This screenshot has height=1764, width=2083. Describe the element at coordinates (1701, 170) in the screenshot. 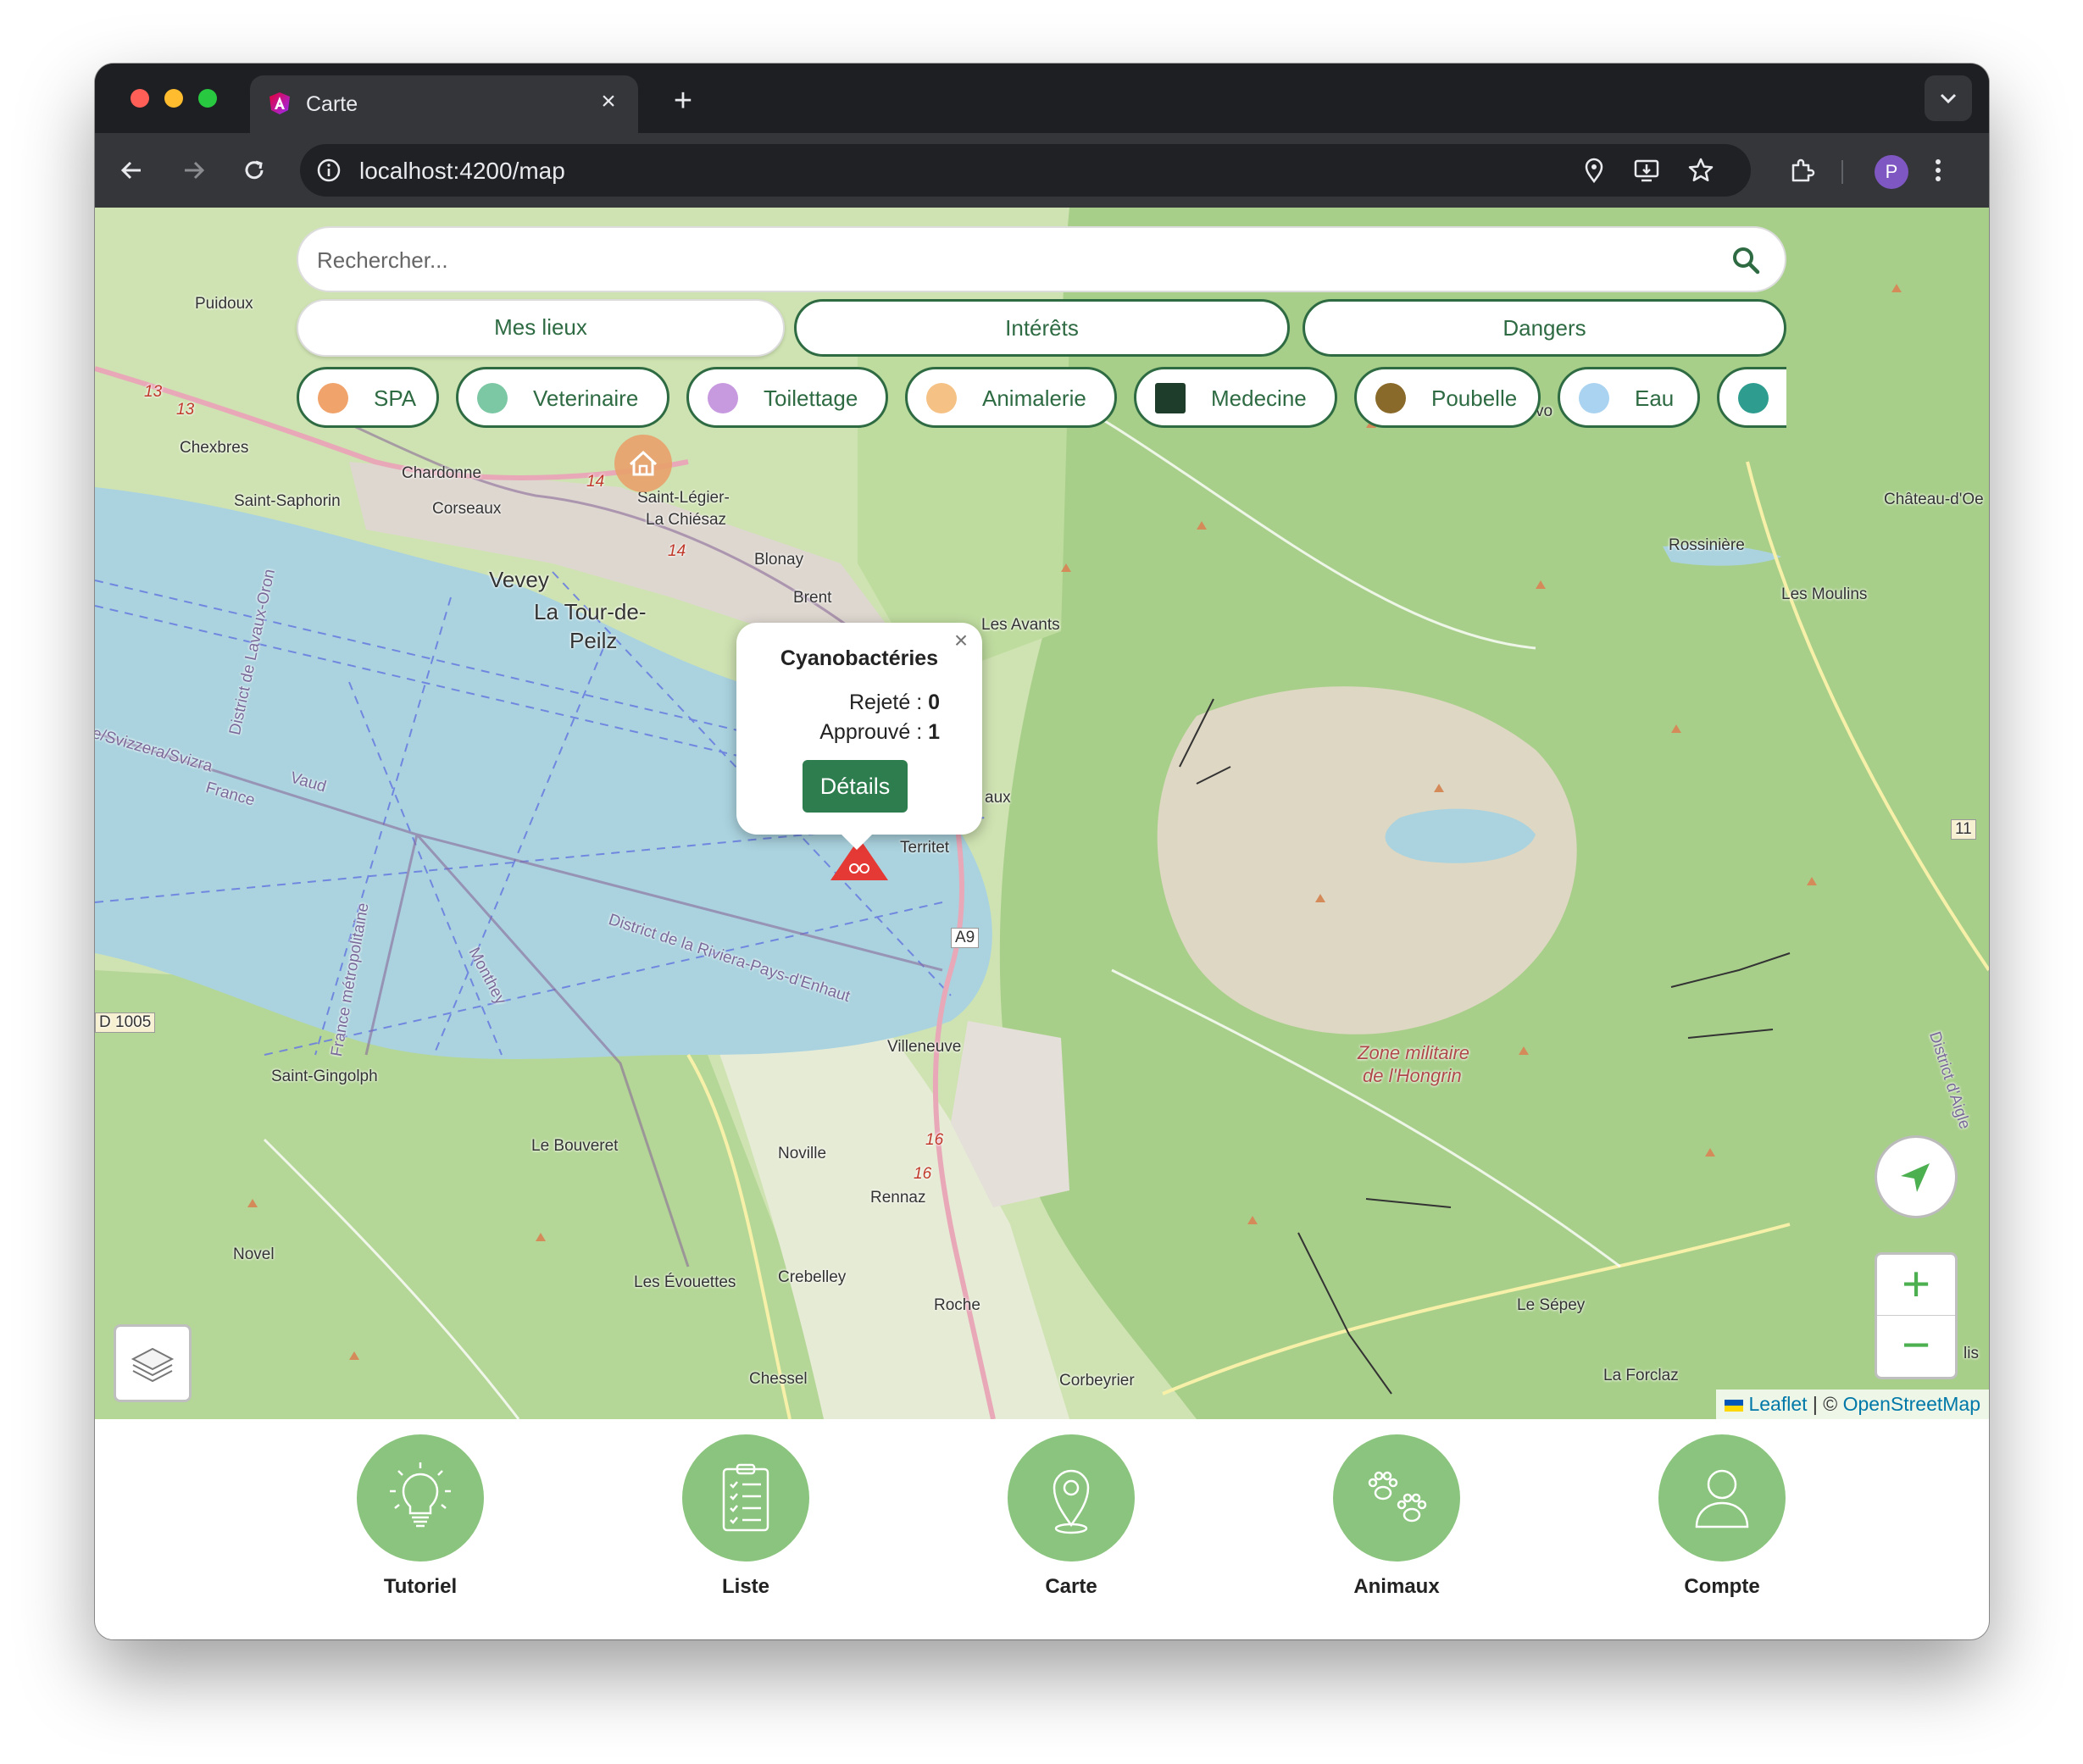

I see `bookmark-star-icon` at that location.